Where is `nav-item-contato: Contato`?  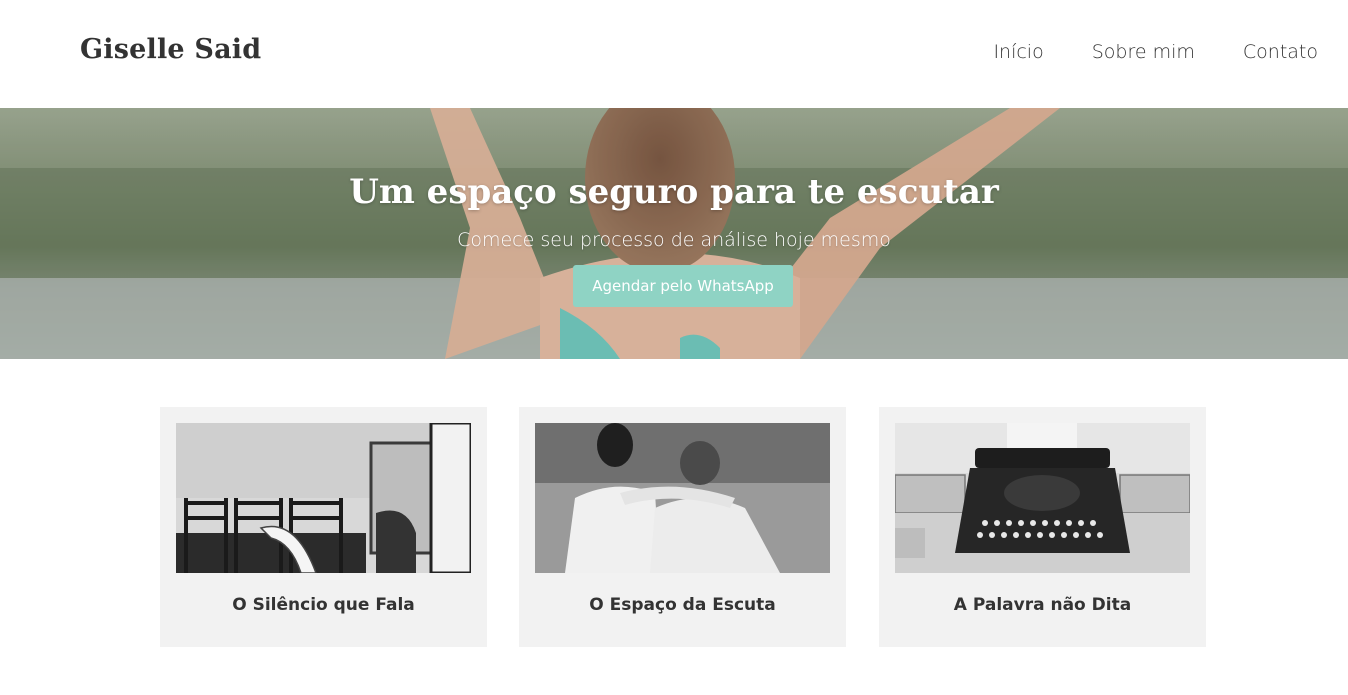
nav-item-contato: Contato is located at coordinates (1280, 52).